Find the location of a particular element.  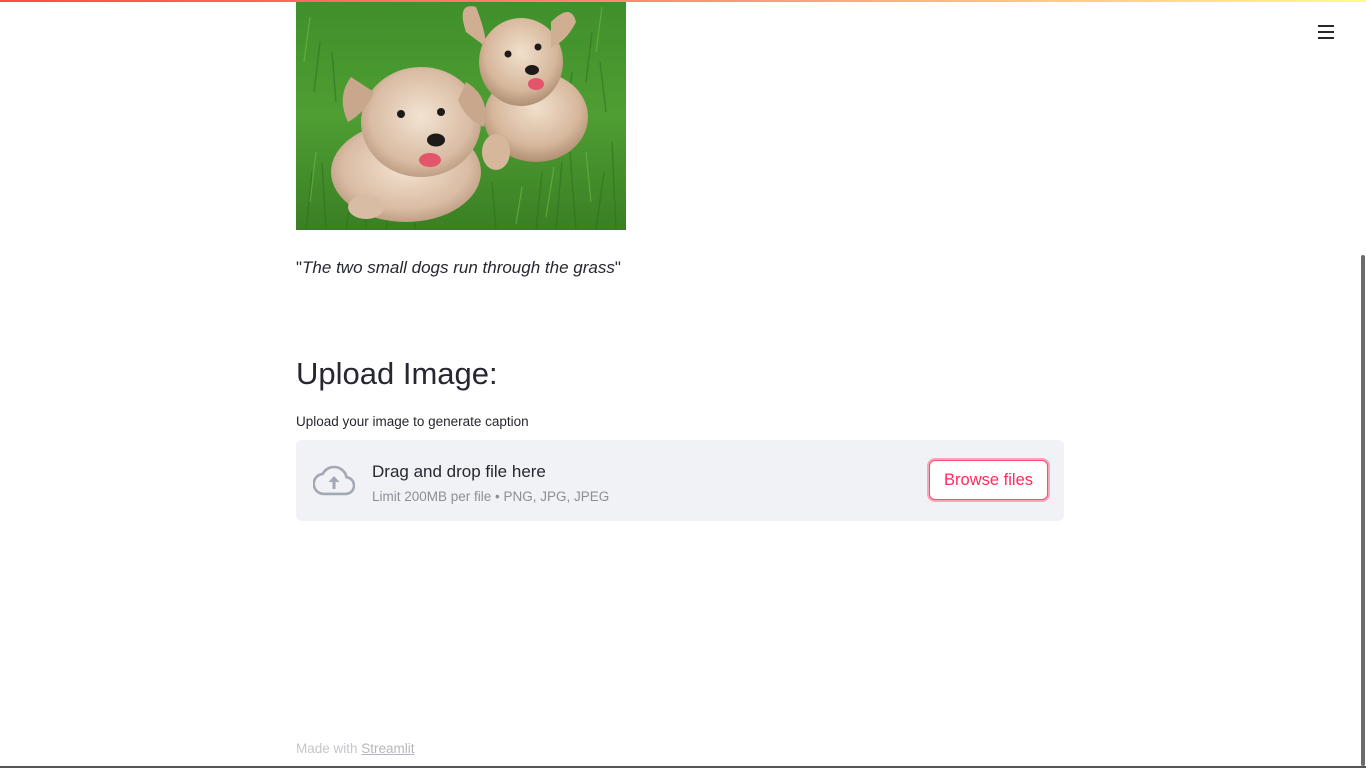

footer: Made with Streamlit is located at coordinates (355, 748).